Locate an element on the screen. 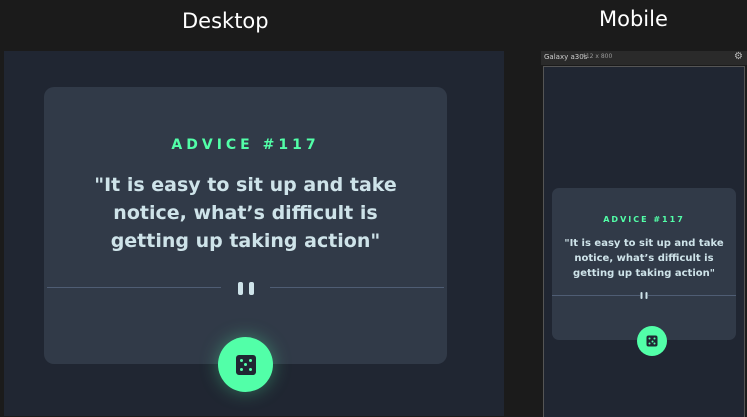  device-name: Galaxy a30s is located at coordinates (565, 57).